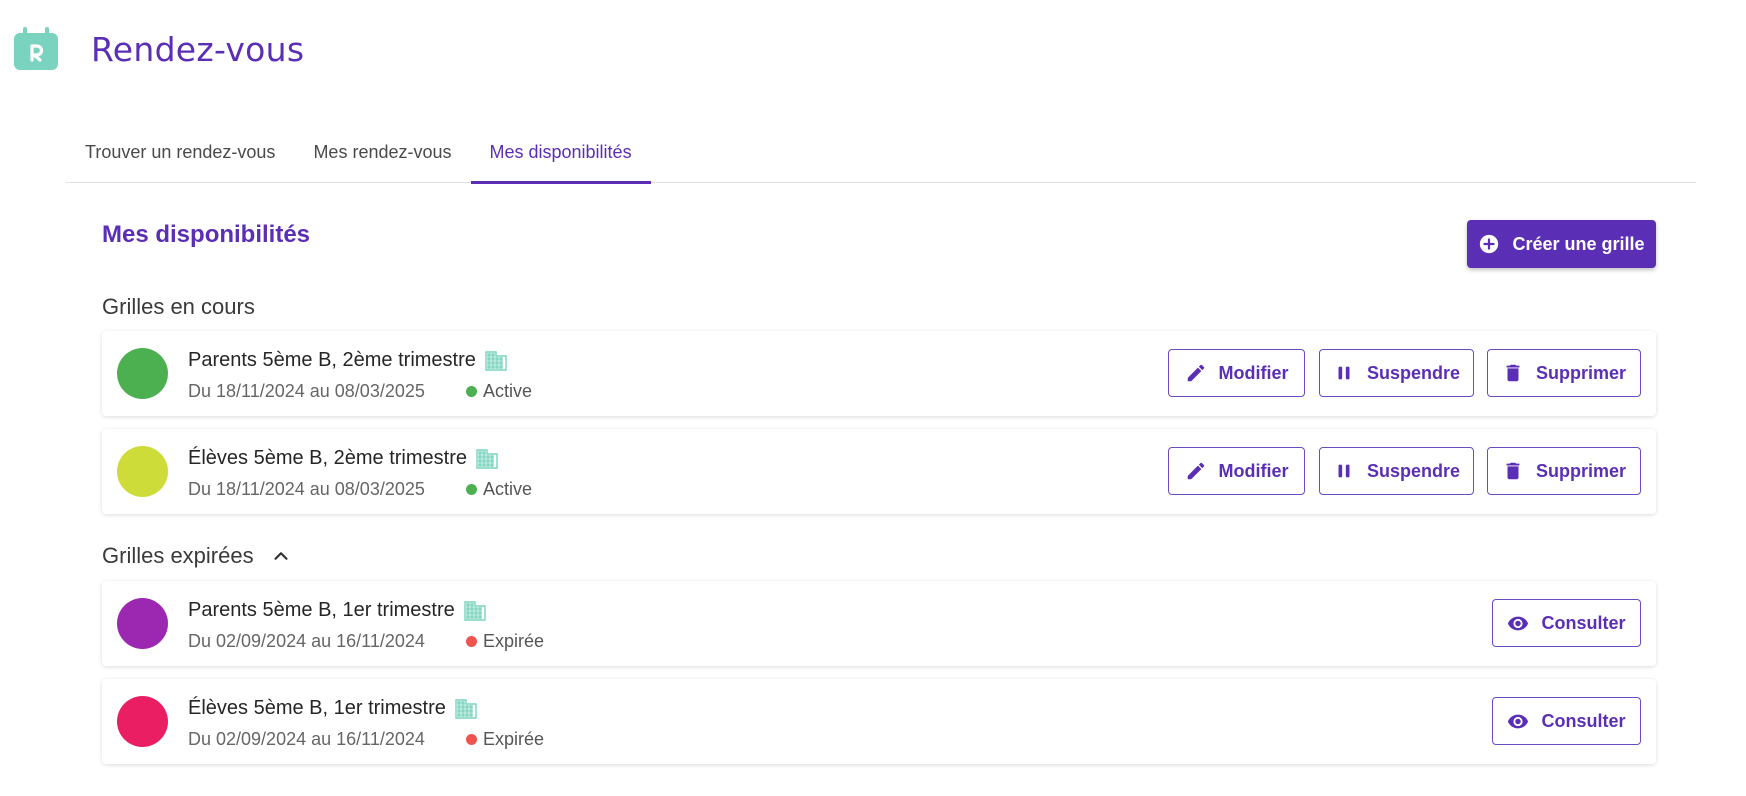 The image size is (1746, 796). What do you see at coordinates (178, 555) in the screenshot?
I see `expired-grids-title: Grilles expirées` at bounding box center [178, 555].